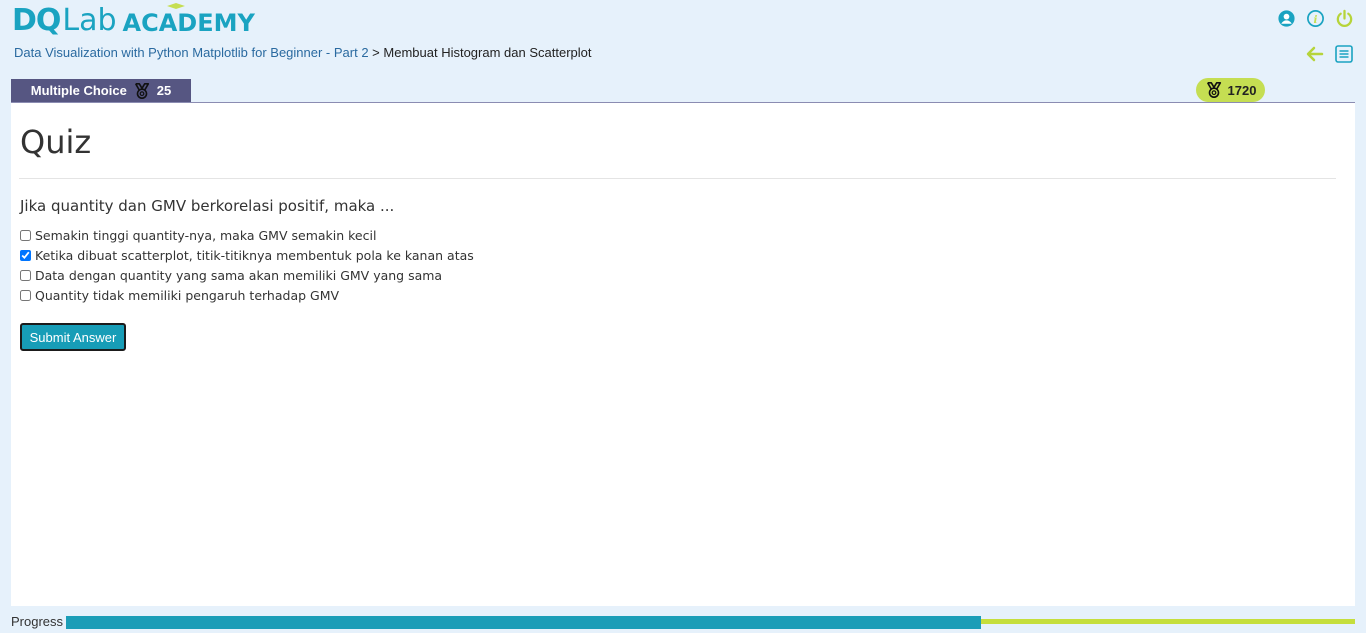 This screenshot has width=1366, height=633. I want to click on user-icon, so click(1286, 18).